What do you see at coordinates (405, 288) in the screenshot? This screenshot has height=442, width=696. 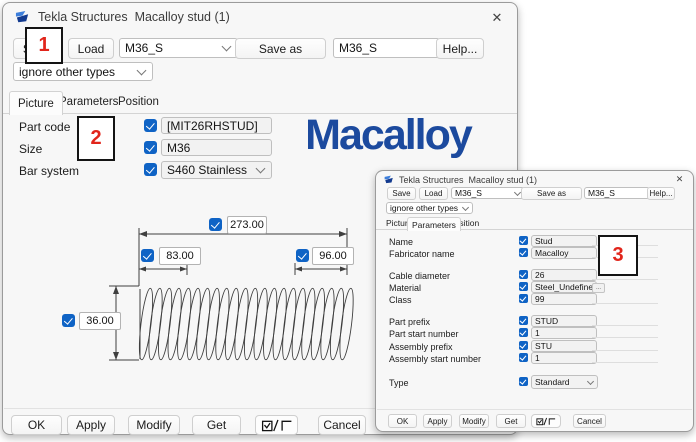 I see `material-label: Material` at bounding box center [405, 288].